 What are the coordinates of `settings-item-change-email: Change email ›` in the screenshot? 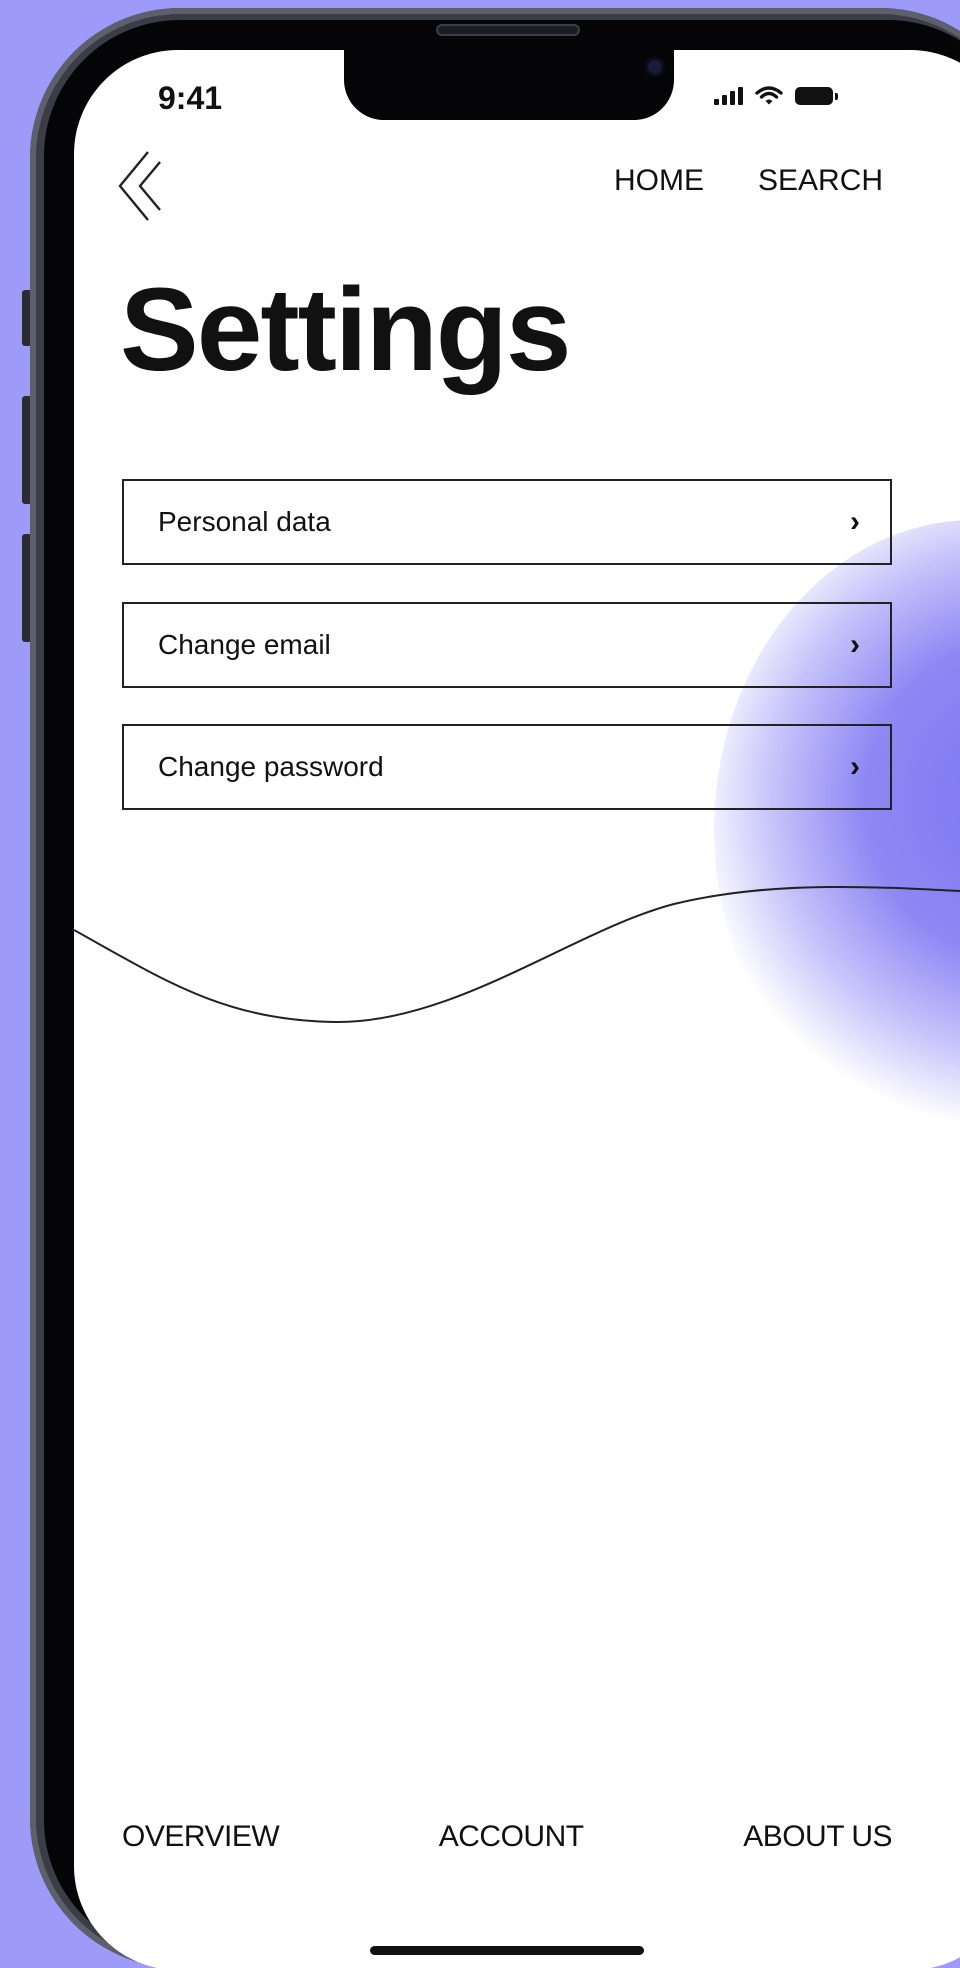 It's located at (507, 645).